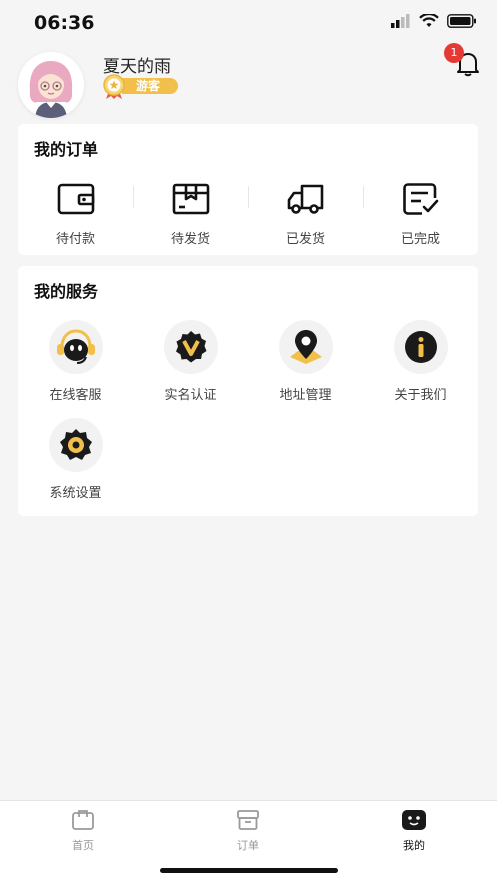 The image size is (497, 883). I want to click on info-icon, so click(420, 347).